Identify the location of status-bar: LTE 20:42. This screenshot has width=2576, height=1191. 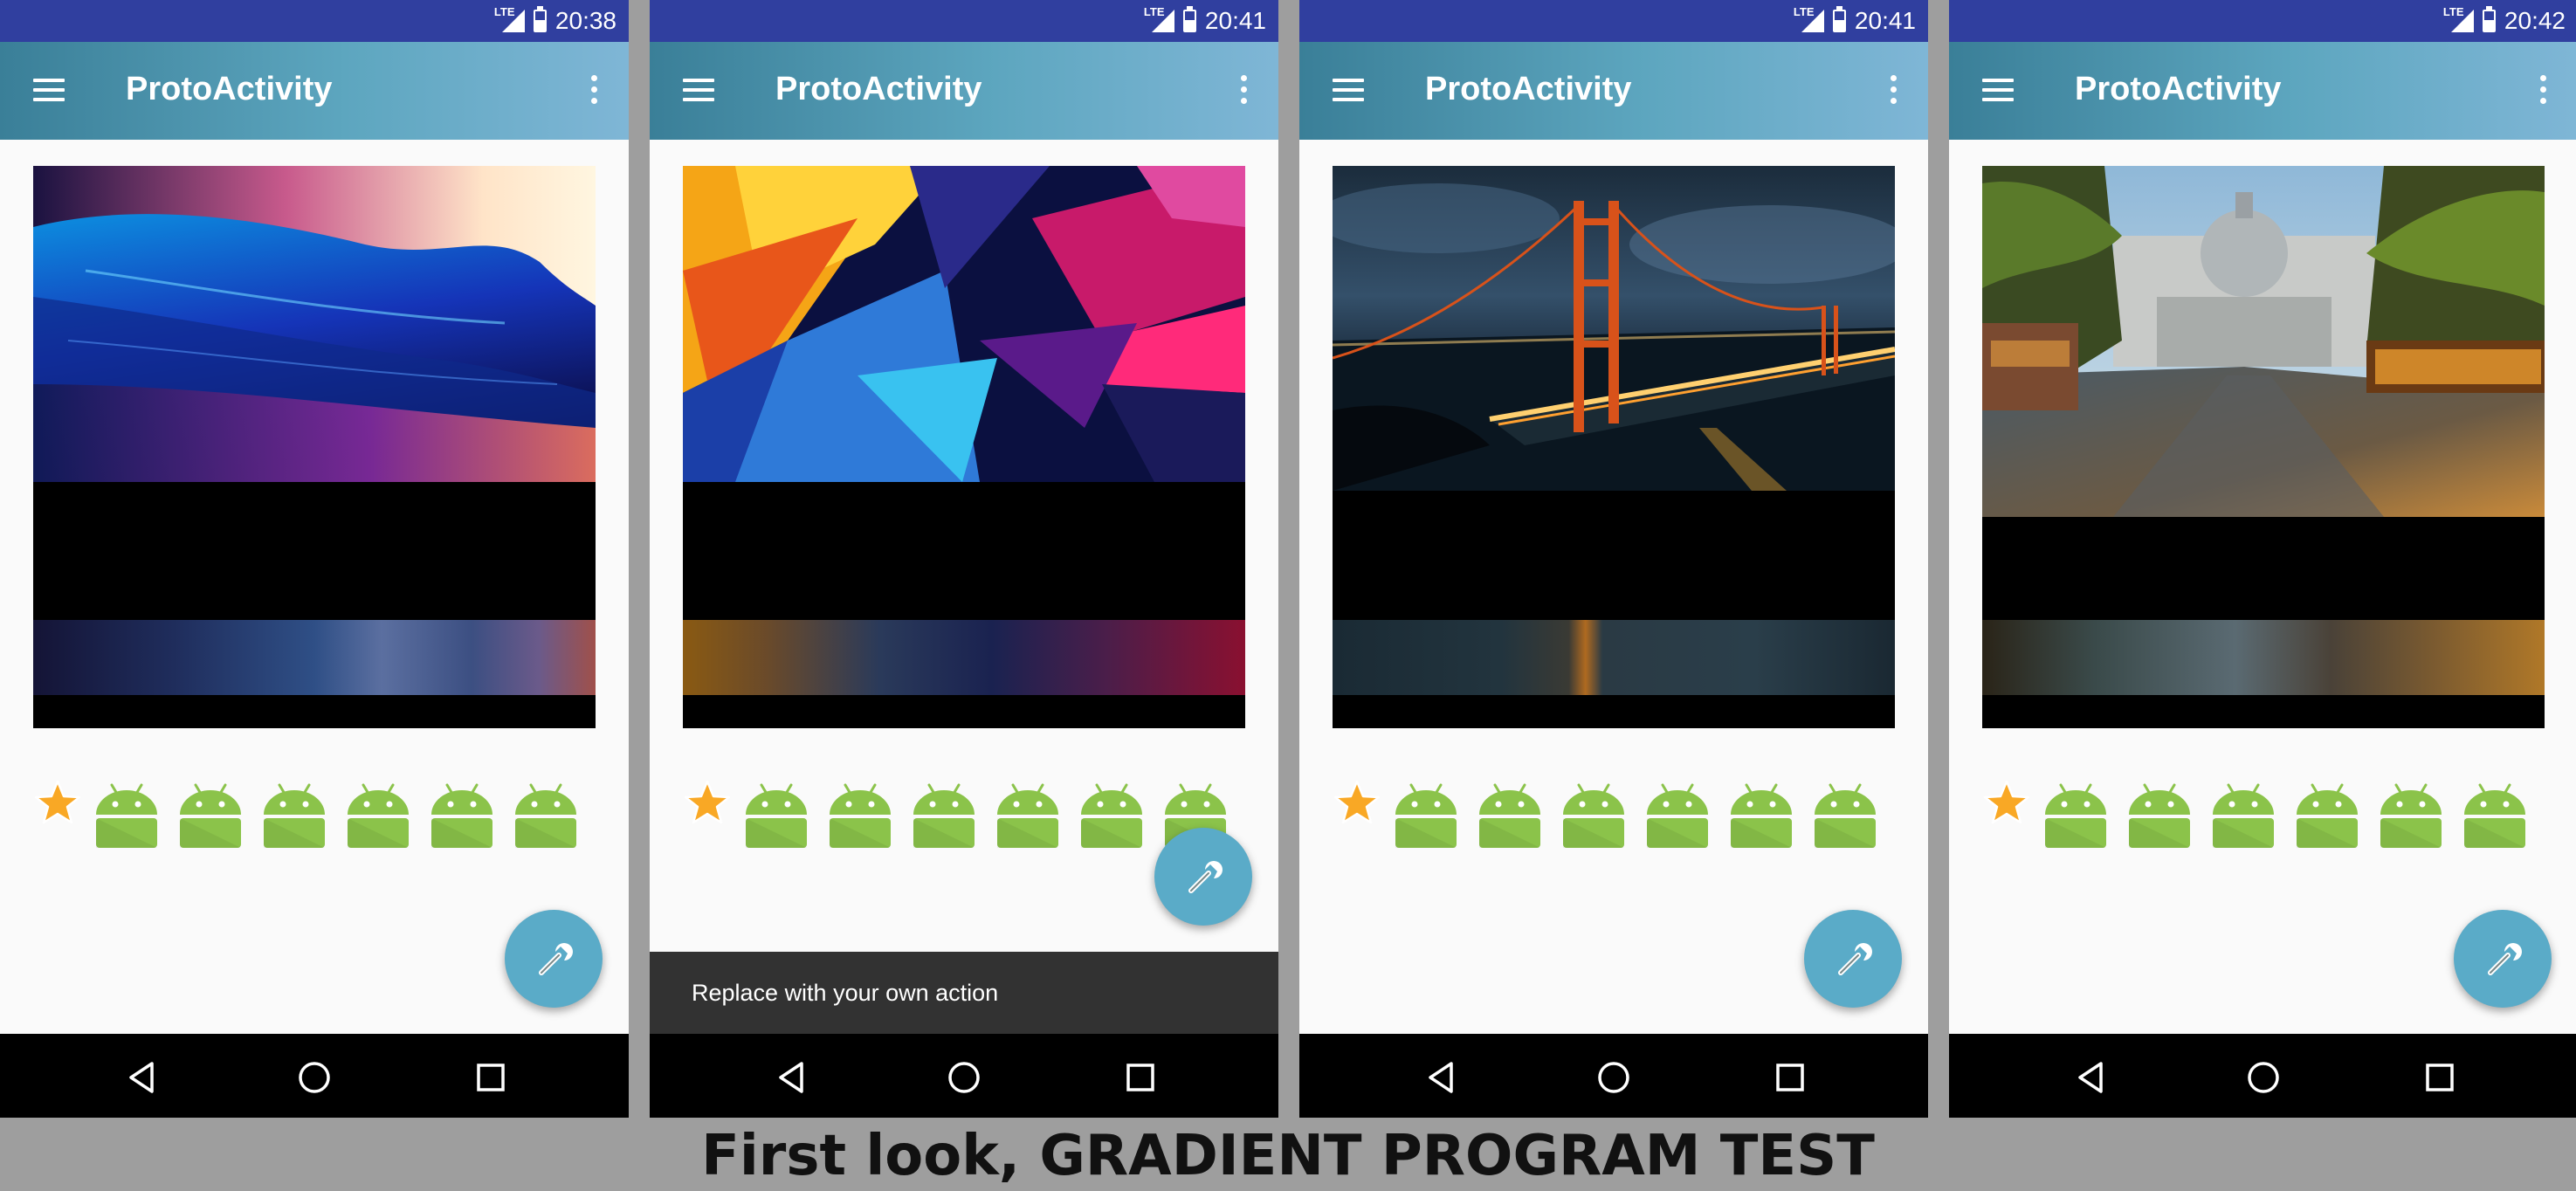
(2262, 21).